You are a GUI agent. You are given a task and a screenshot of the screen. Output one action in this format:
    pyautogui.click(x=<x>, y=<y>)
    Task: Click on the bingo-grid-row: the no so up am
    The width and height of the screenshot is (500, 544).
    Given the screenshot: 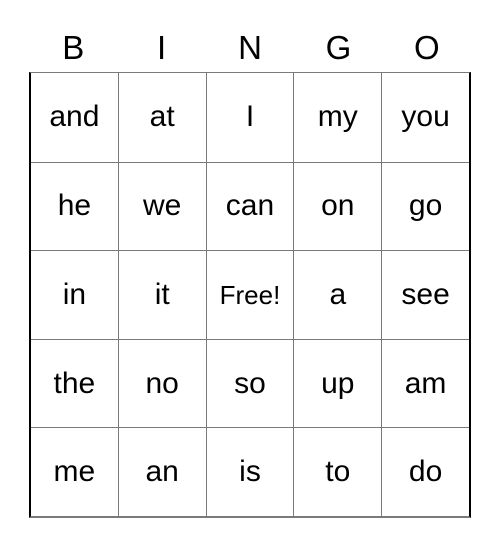 What is the action you would take?
    pyautogui.click(x=250, y=383)
    